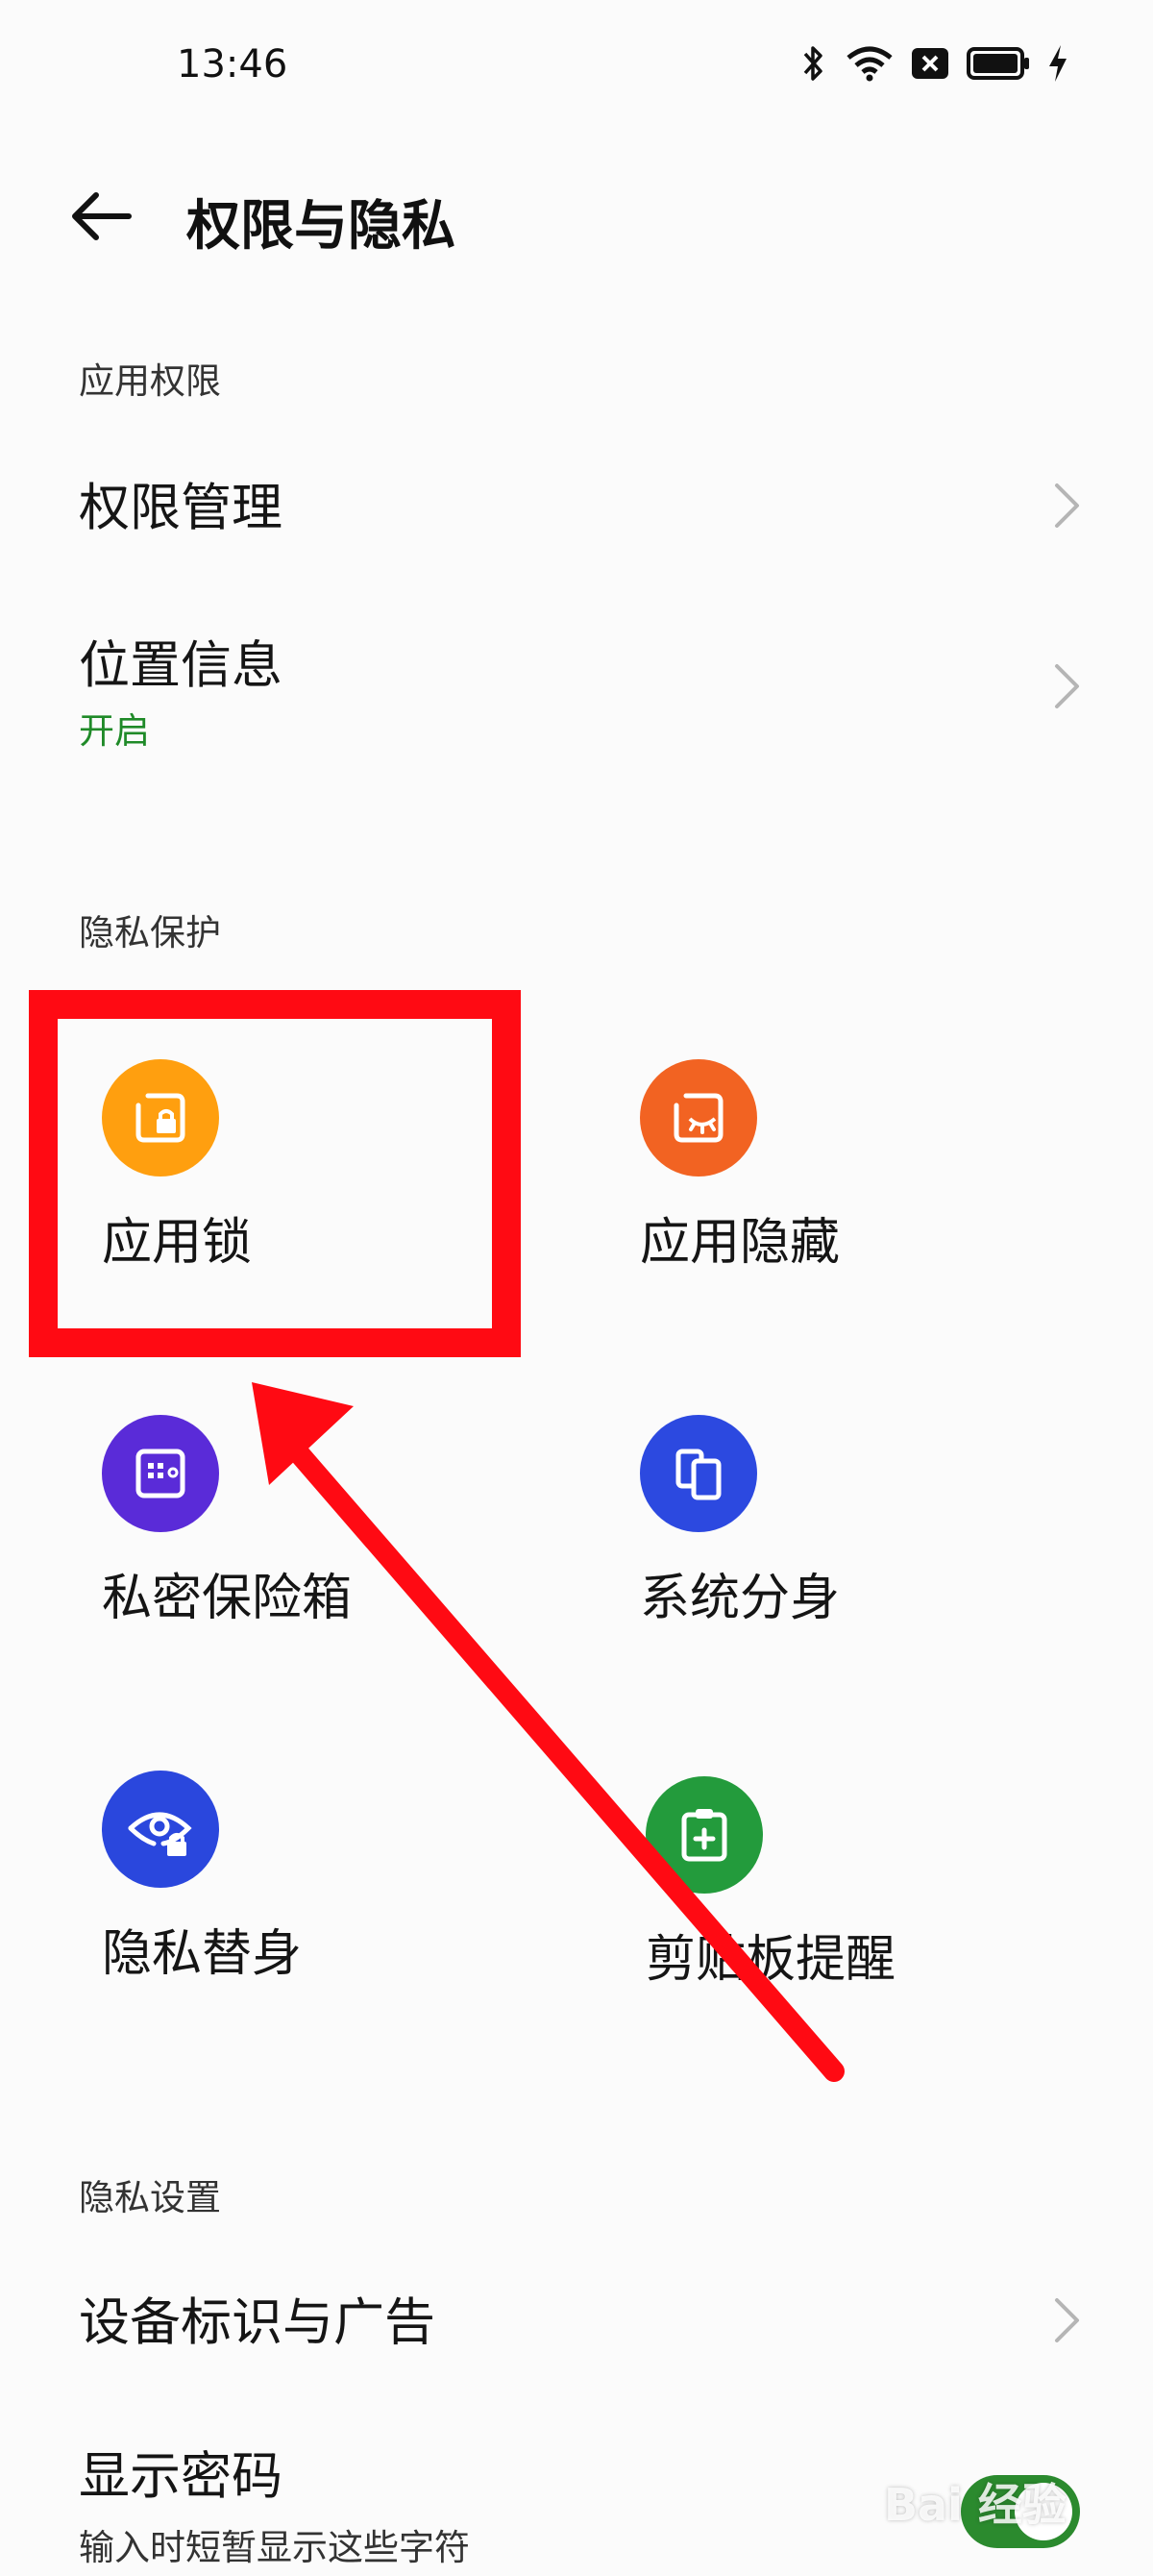 The height and width of the screenshot is (2576, 1153). Describe the element at coordinates (274, 2548) in the screenshot. I see `row-subtitle: 输入时短暂显示这些字符` at that location.